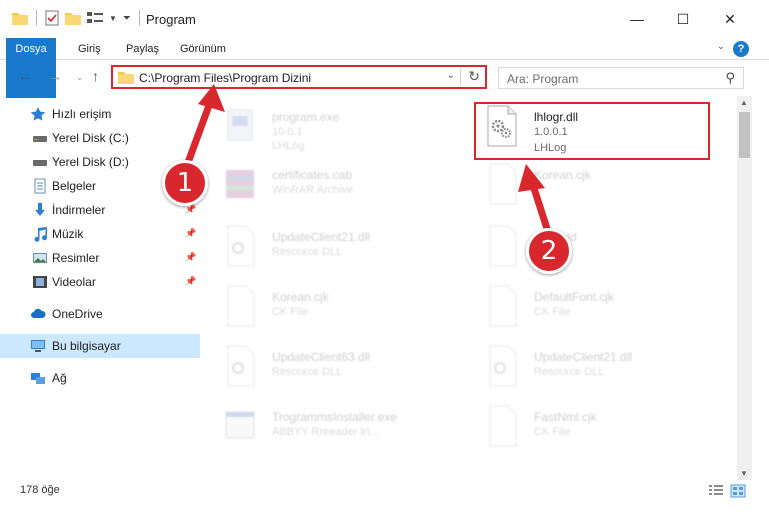 The height and width of the screenshot is (520, 769). I want to click on sidebar-item-label: İndirmeler, so click(79, 210).